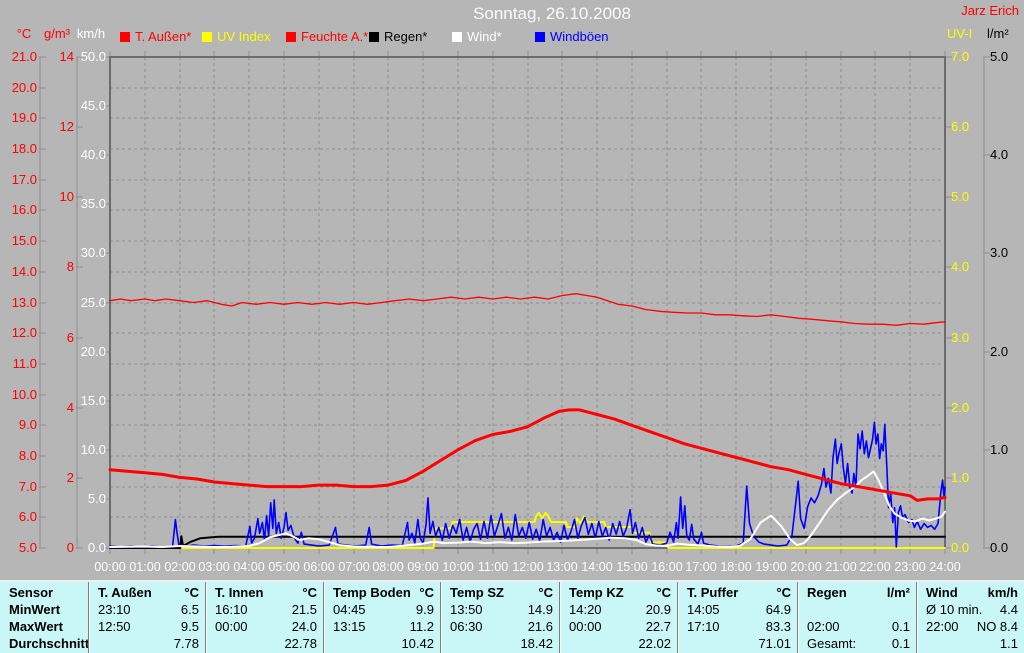 The width and height of the screenshot is (1024, 653). I want to click on table-cell-max: 06:30 21.6, so click(501, 626).